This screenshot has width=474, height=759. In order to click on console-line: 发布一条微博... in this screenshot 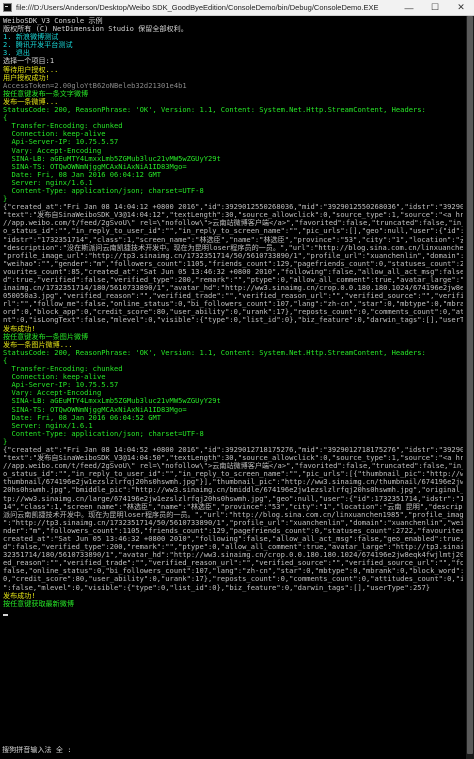, I will do `click(31, 101)`.